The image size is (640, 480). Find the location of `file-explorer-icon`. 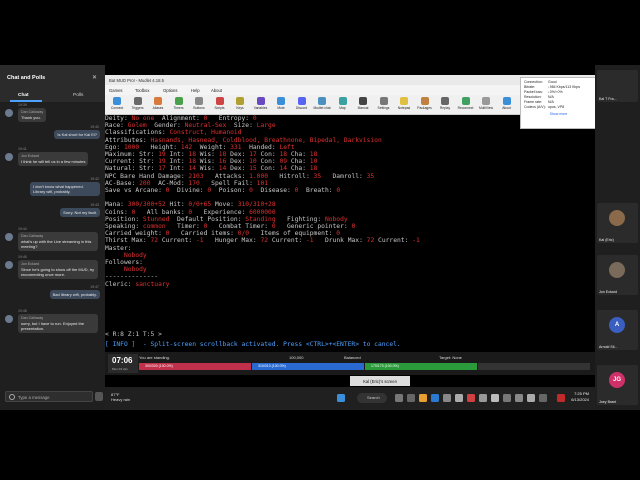

file-explorer-icon is located at coordinates (423, 398).